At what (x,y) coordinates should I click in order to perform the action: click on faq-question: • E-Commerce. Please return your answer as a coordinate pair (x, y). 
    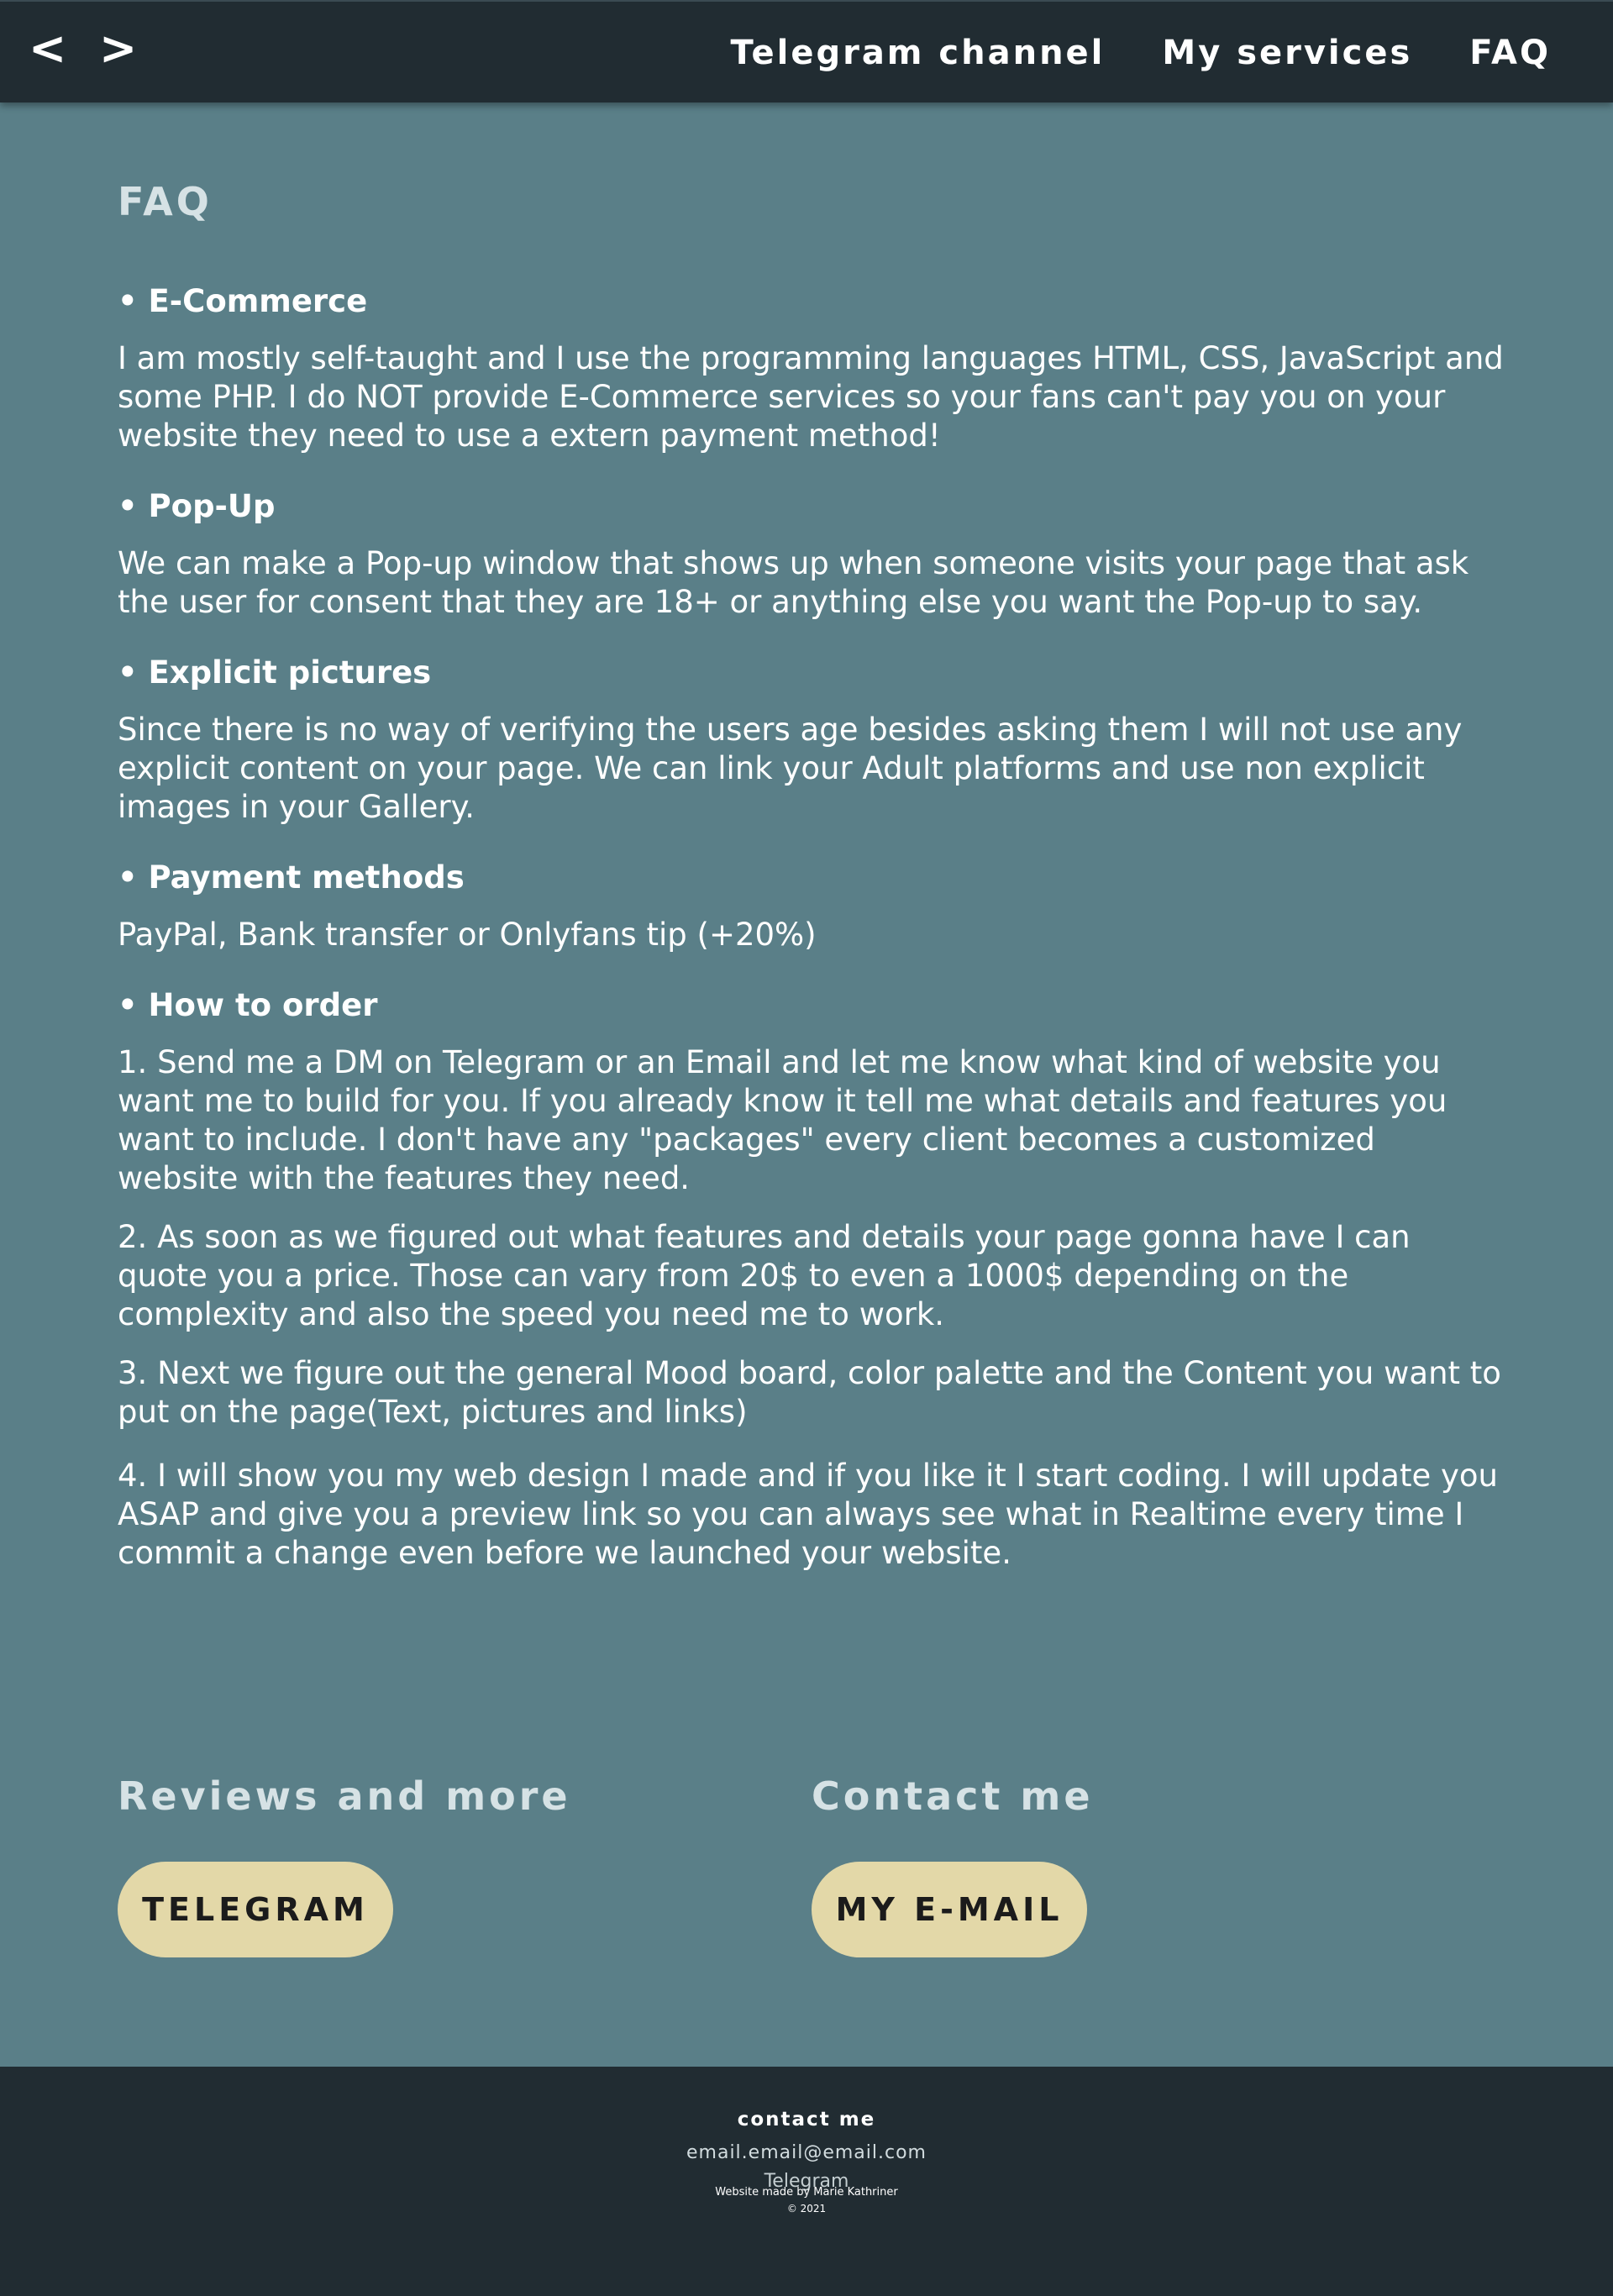
    Looking at the image, I should click on (243, 301).